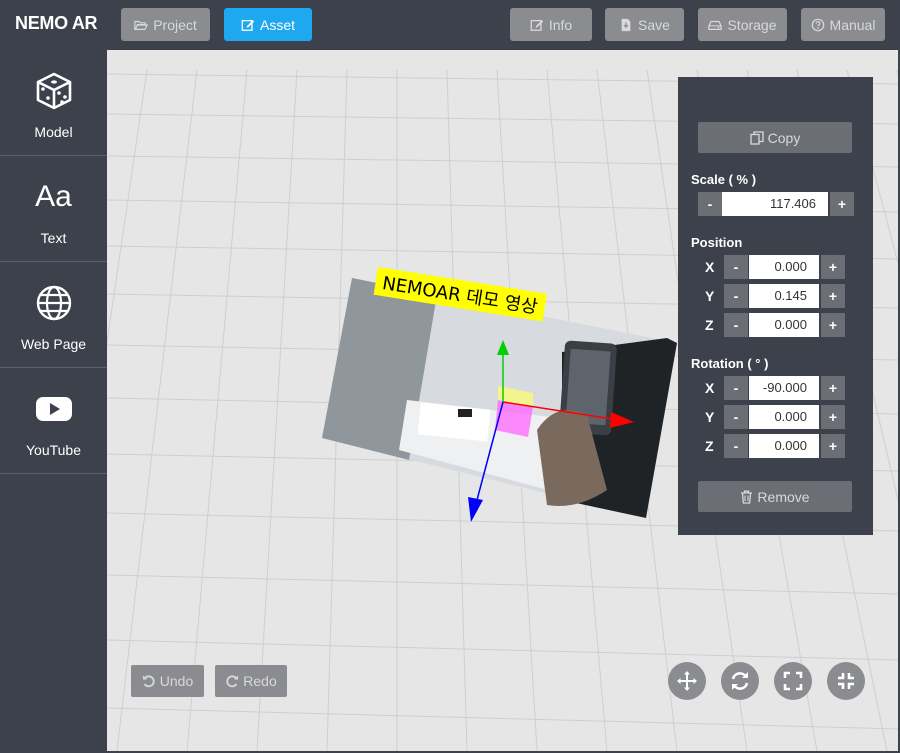  Describe the element at coordinates (176, 681) in the screenshot. I see `undo-label: Undo` at that location.